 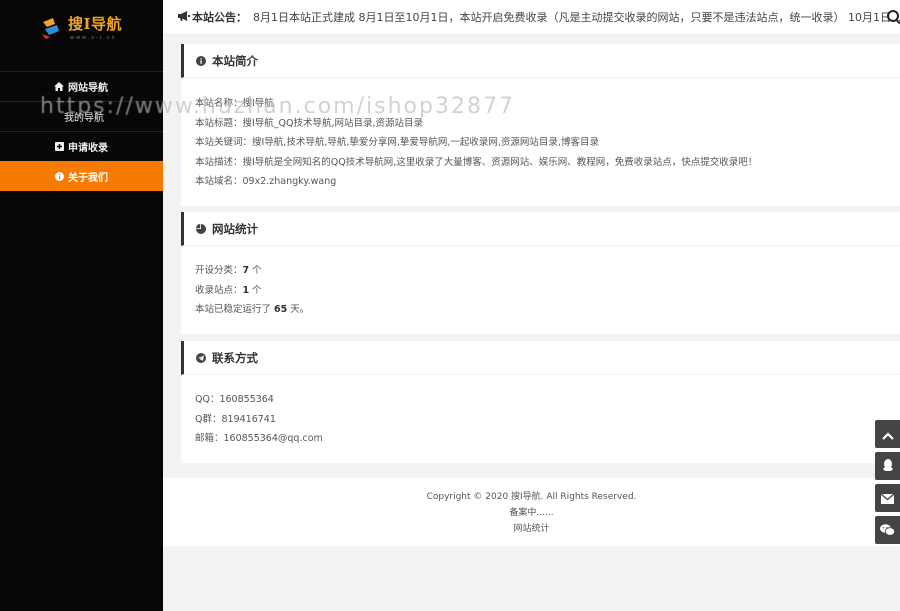 I want to click on site-logo: 搜I导航 www.s-i.cn, so click(x=85, y=30).